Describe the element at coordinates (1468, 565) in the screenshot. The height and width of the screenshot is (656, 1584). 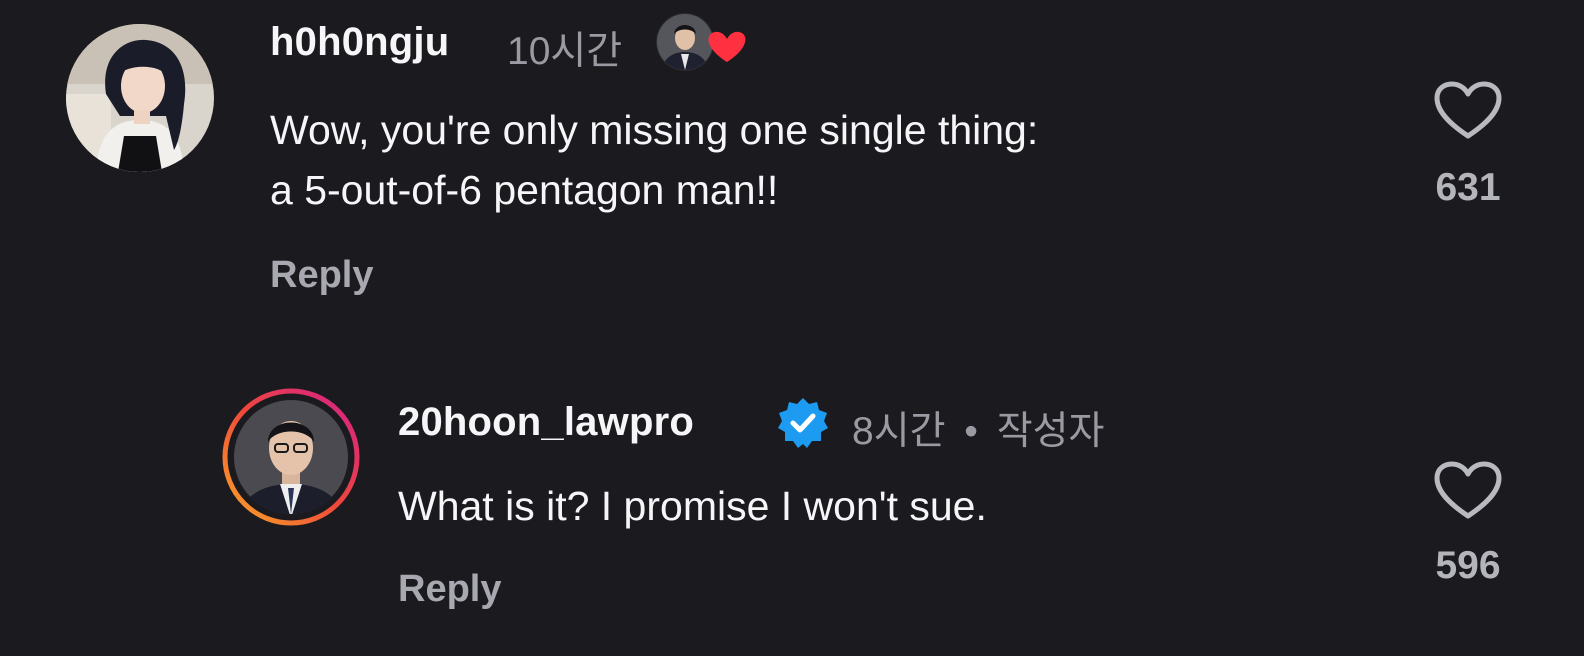
I see `like-count: 596` at that location.